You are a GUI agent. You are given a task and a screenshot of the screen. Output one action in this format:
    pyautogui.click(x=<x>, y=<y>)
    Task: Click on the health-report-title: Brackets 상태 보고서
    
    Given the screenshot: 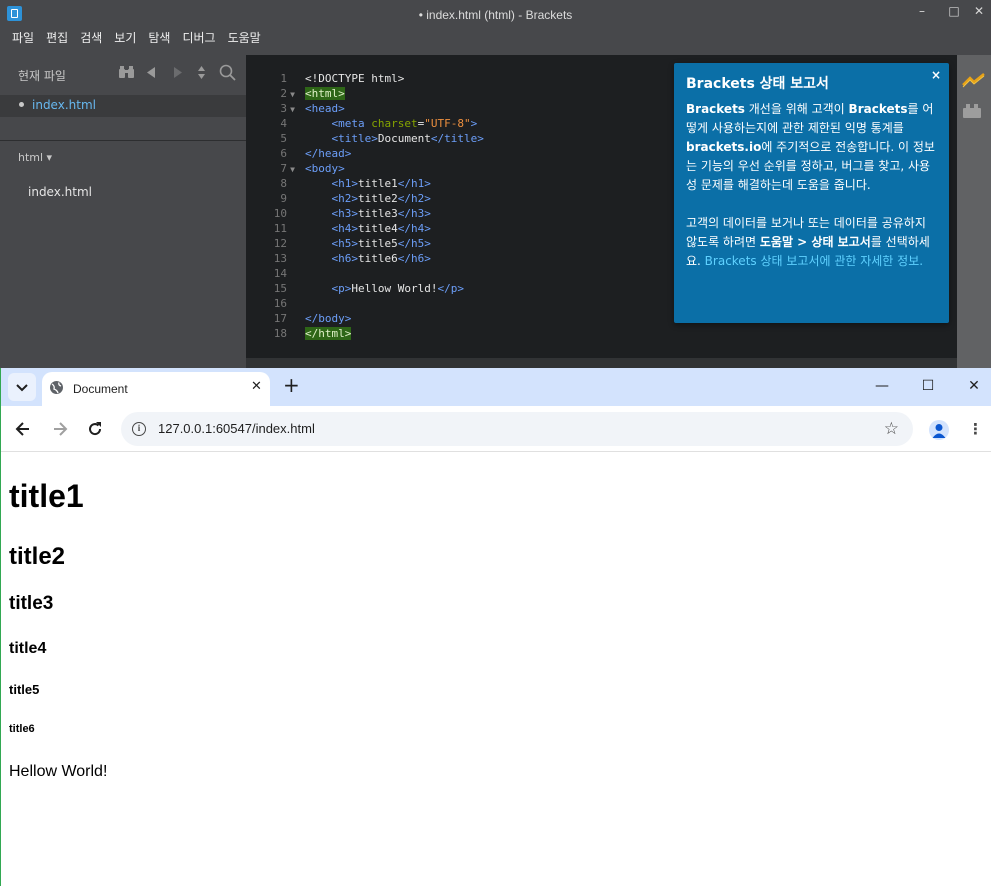 What is the action you would take?
    pyautogui.click(x=757, y=84)
    